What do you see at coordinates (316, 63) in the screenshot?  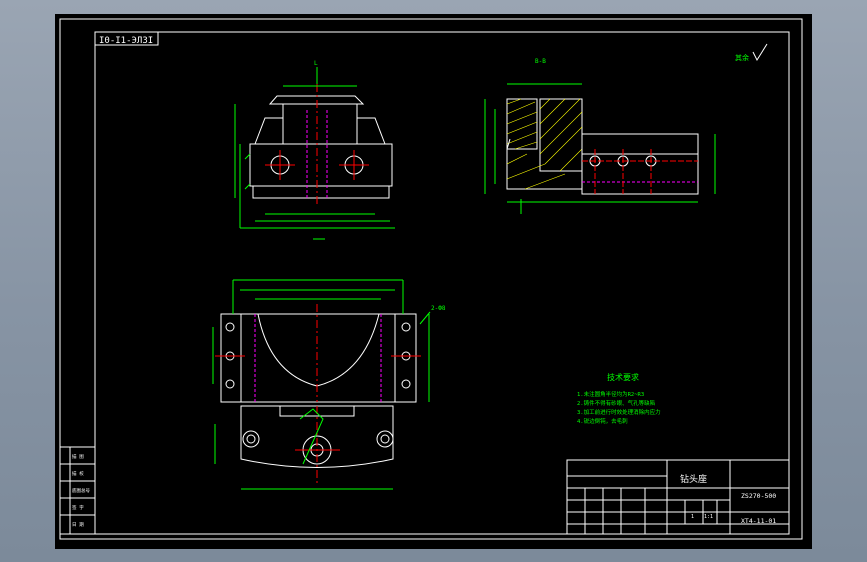 I see `view-label-top: L` at bounding box center [316, 63].